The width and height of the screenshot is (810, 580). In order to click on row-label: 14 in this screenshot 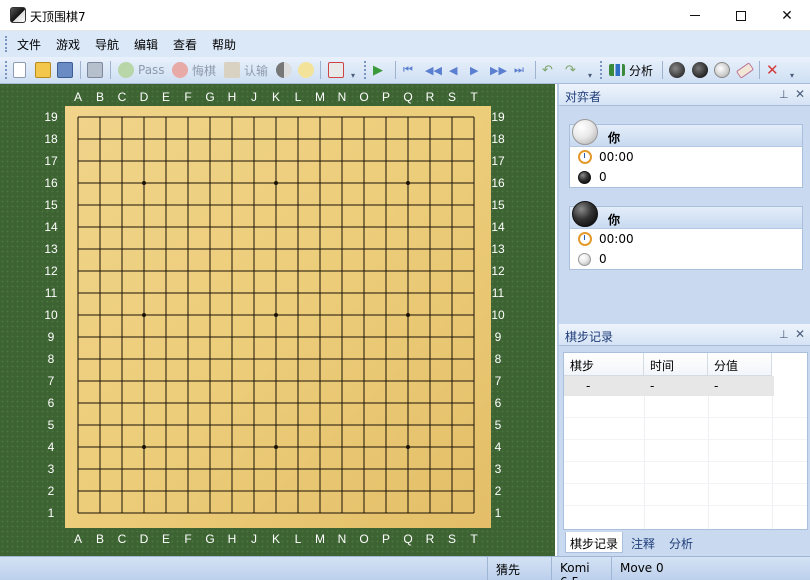, I will do `click(51, 227)`.